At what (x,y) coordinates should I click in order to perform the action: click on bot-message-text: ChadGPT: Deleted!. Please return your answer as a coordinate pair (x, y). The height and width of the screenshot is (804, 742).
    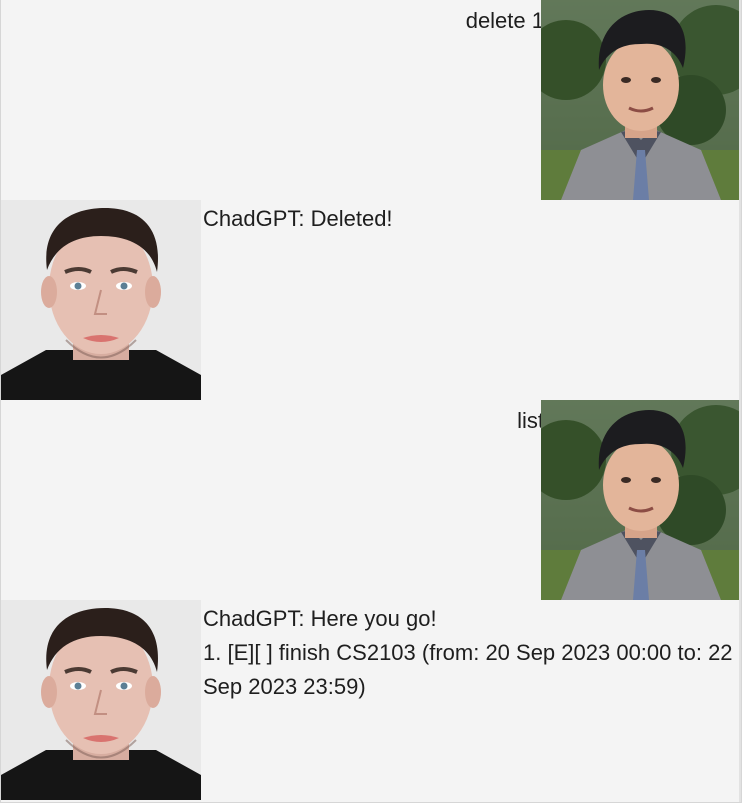
    Looking at the image, I should click on (298, 218).